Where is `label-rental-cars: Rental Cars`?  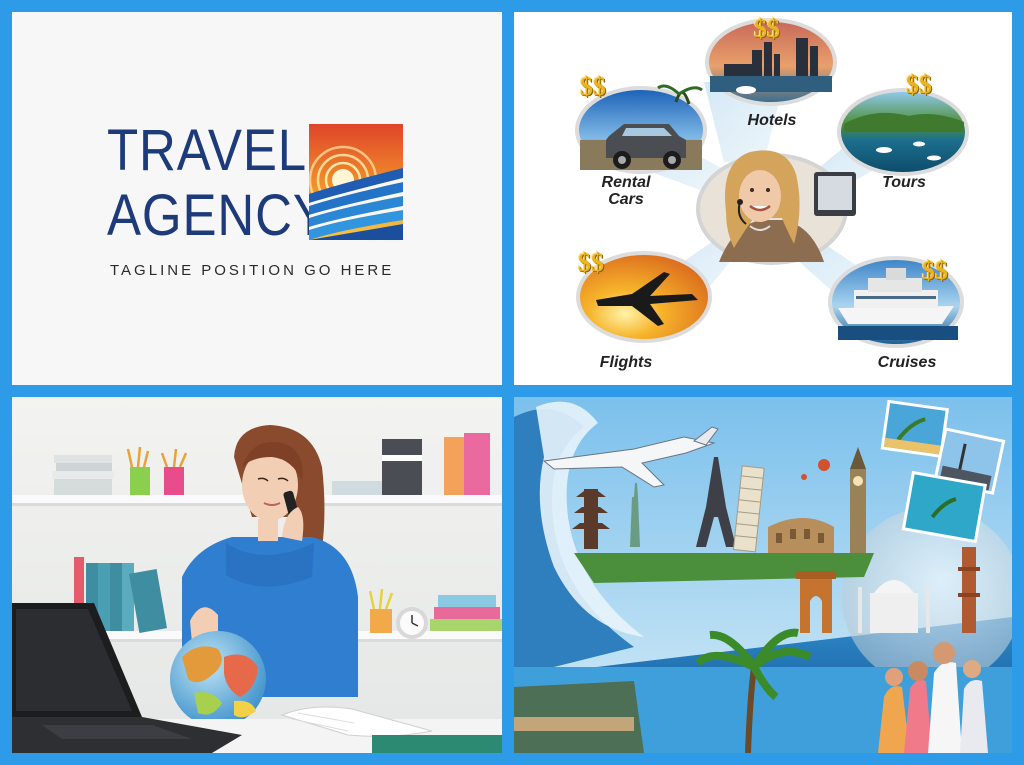 label-rental-cars: Rental Cars is located at coordinates (626, 191).